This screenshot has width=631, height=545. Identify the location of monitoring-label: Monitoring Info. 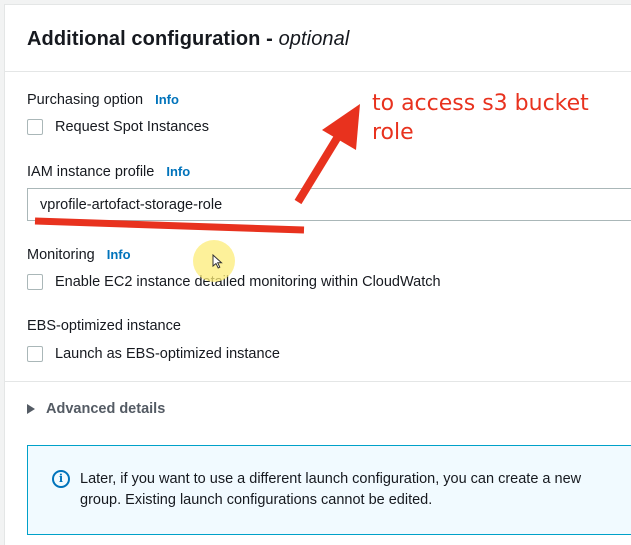
(79, 255).